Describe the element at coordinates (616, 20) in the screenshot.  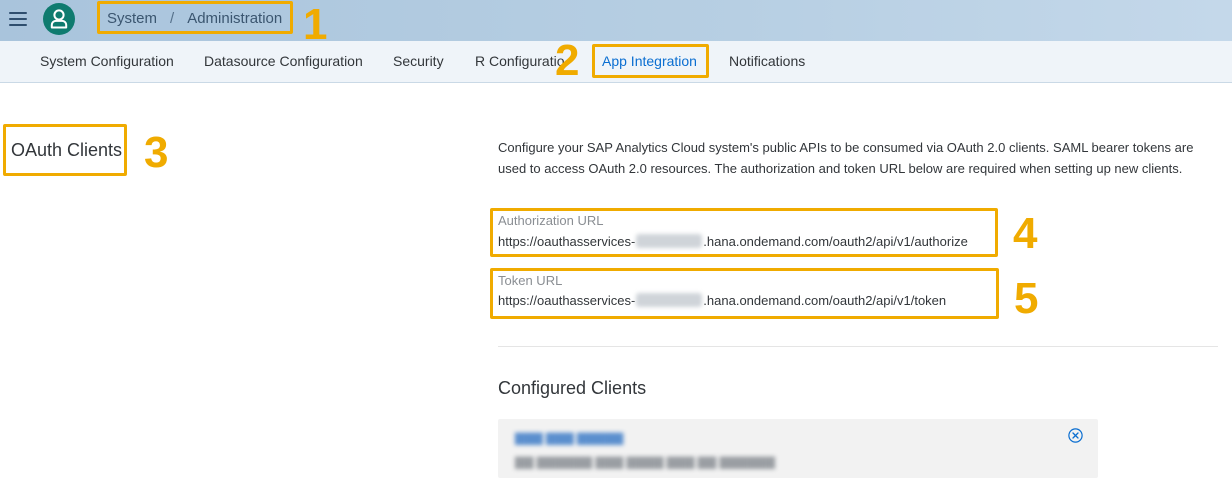
I see `shell-bar: System / Administration` at that location.